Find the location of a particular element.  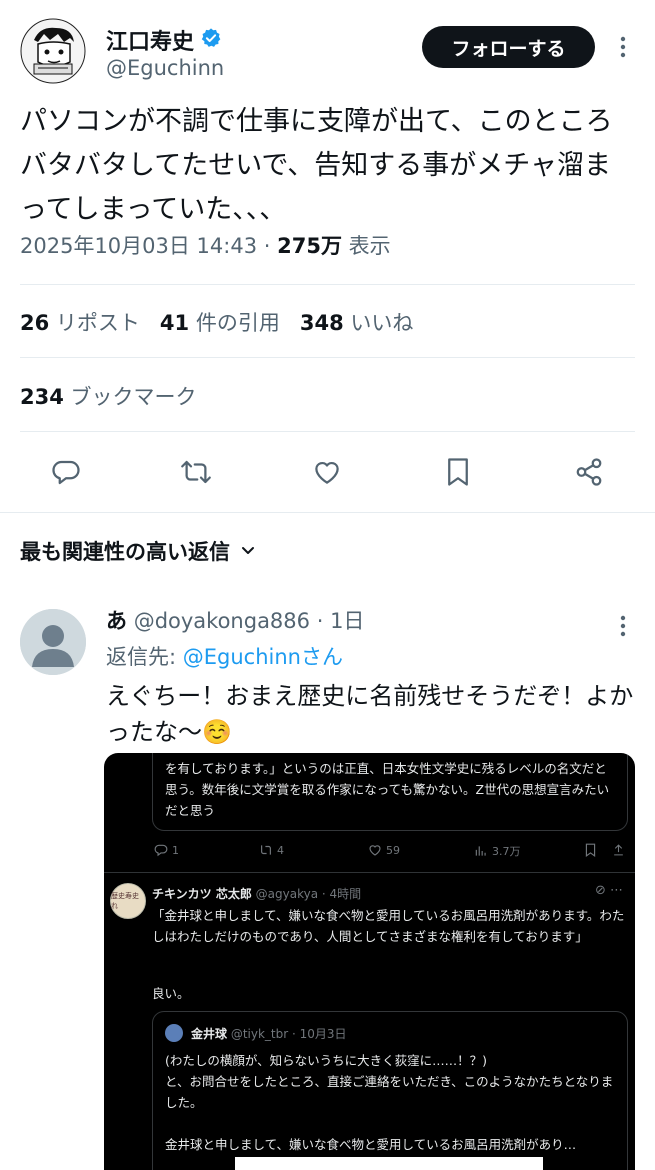

likes-stat: 348 いいね is located at coordinates (357, 322).